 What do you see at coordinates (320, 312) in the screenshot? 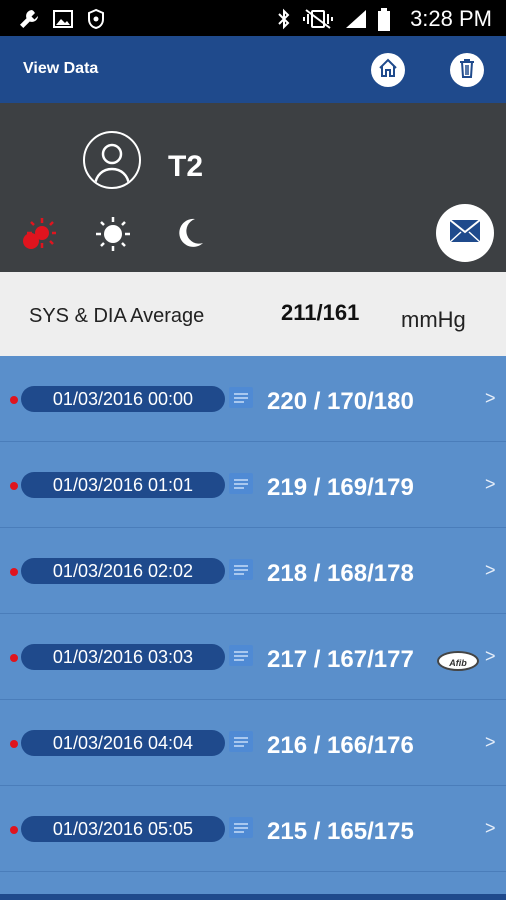
I see `average-value: 211/161` at bounding box center [320, 312].